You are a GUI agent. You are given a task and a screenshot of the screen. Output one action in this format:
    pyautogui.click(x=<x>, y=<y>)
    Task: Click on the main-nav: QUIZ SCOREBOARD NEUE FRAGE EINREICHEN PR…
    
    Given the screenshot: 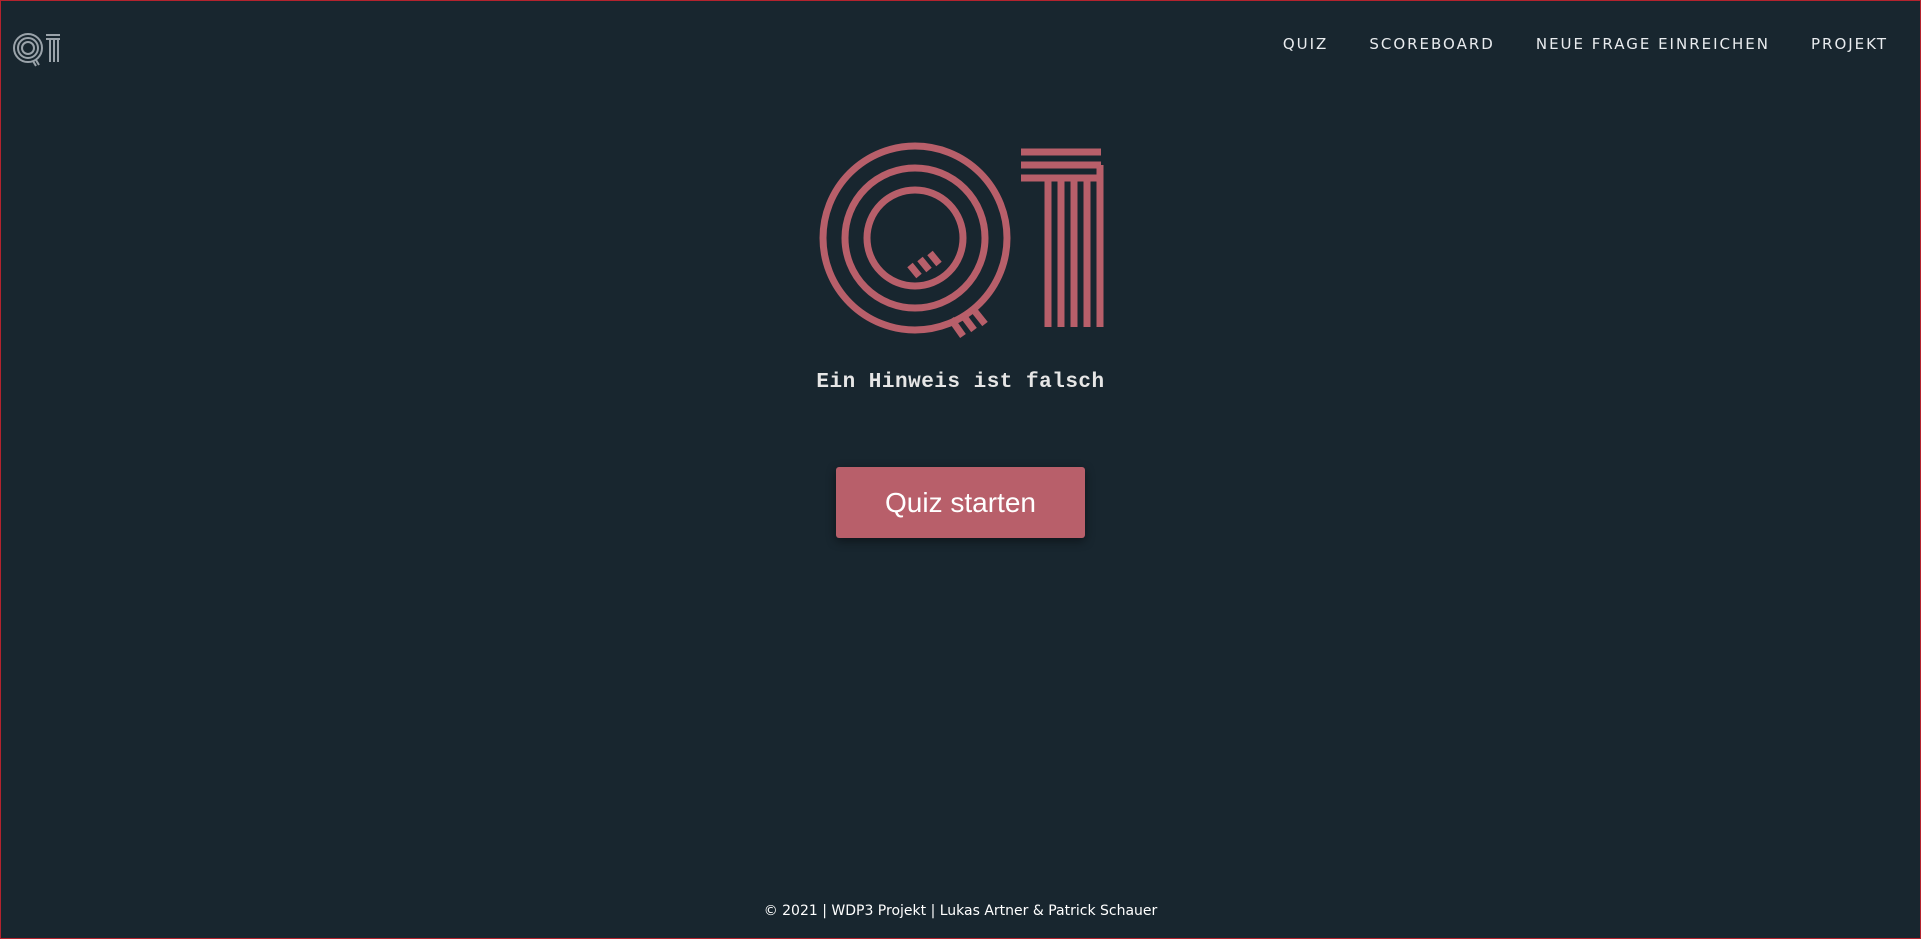 What is the action you would take?
    pyautogui.click(x=1585, y=44)
    